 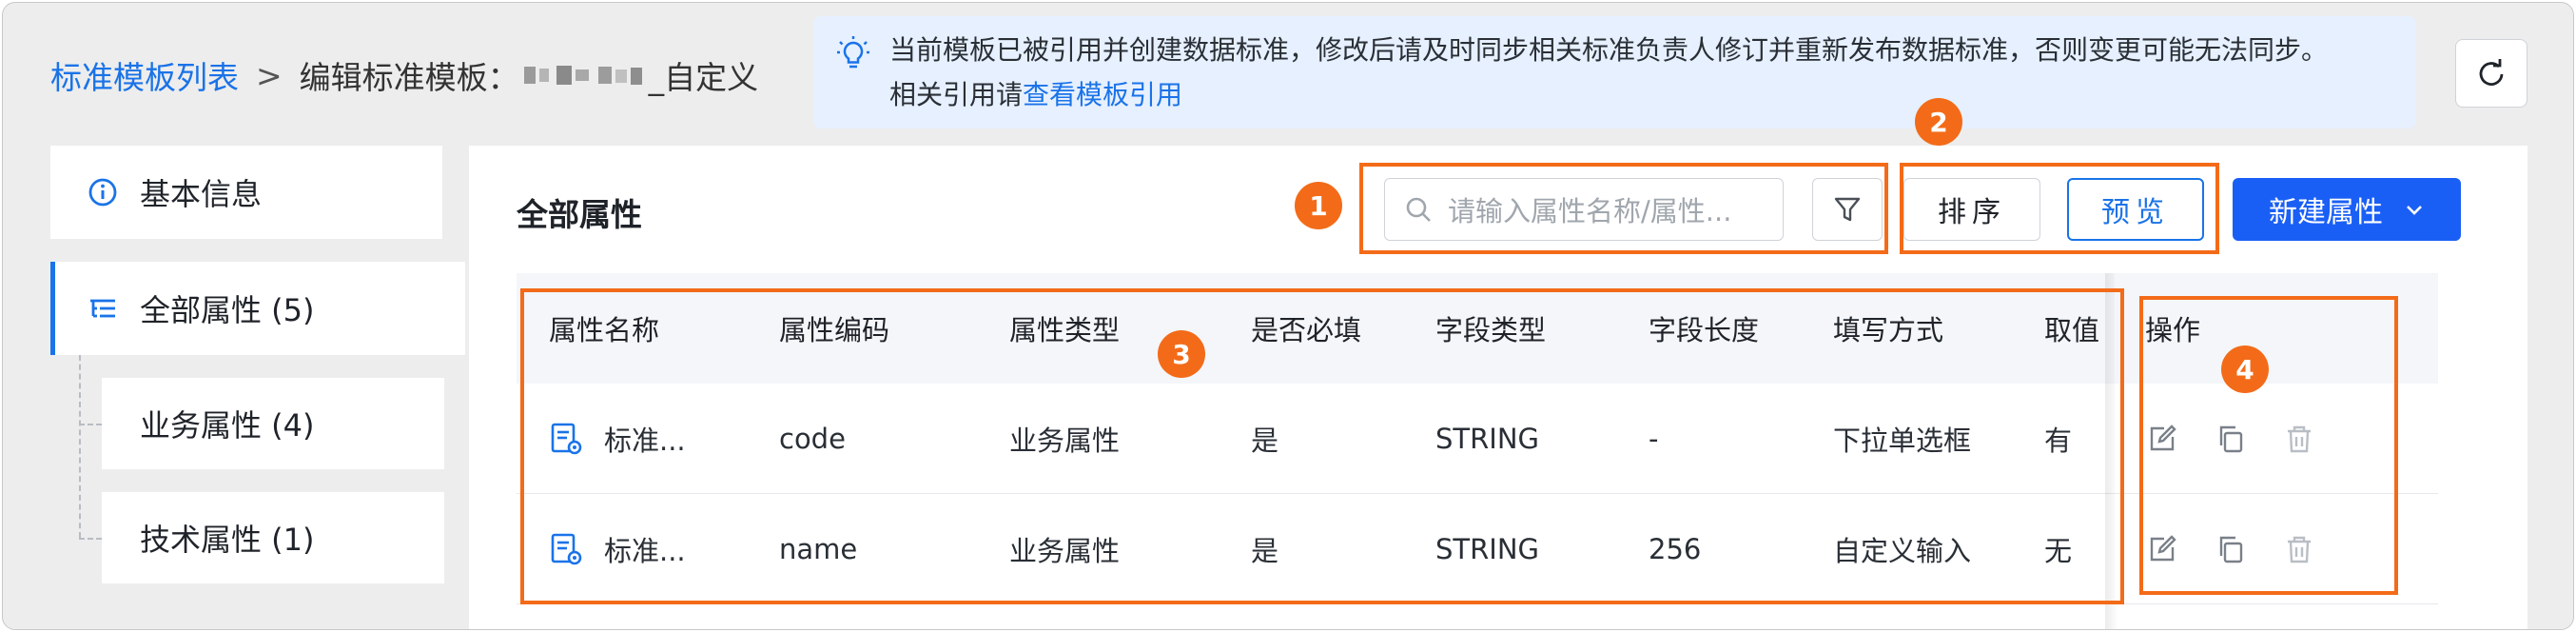 What do you see at coordinates (103, 308) in the screenshot?
I see `tree-icon` at bounding box center [103, 308].